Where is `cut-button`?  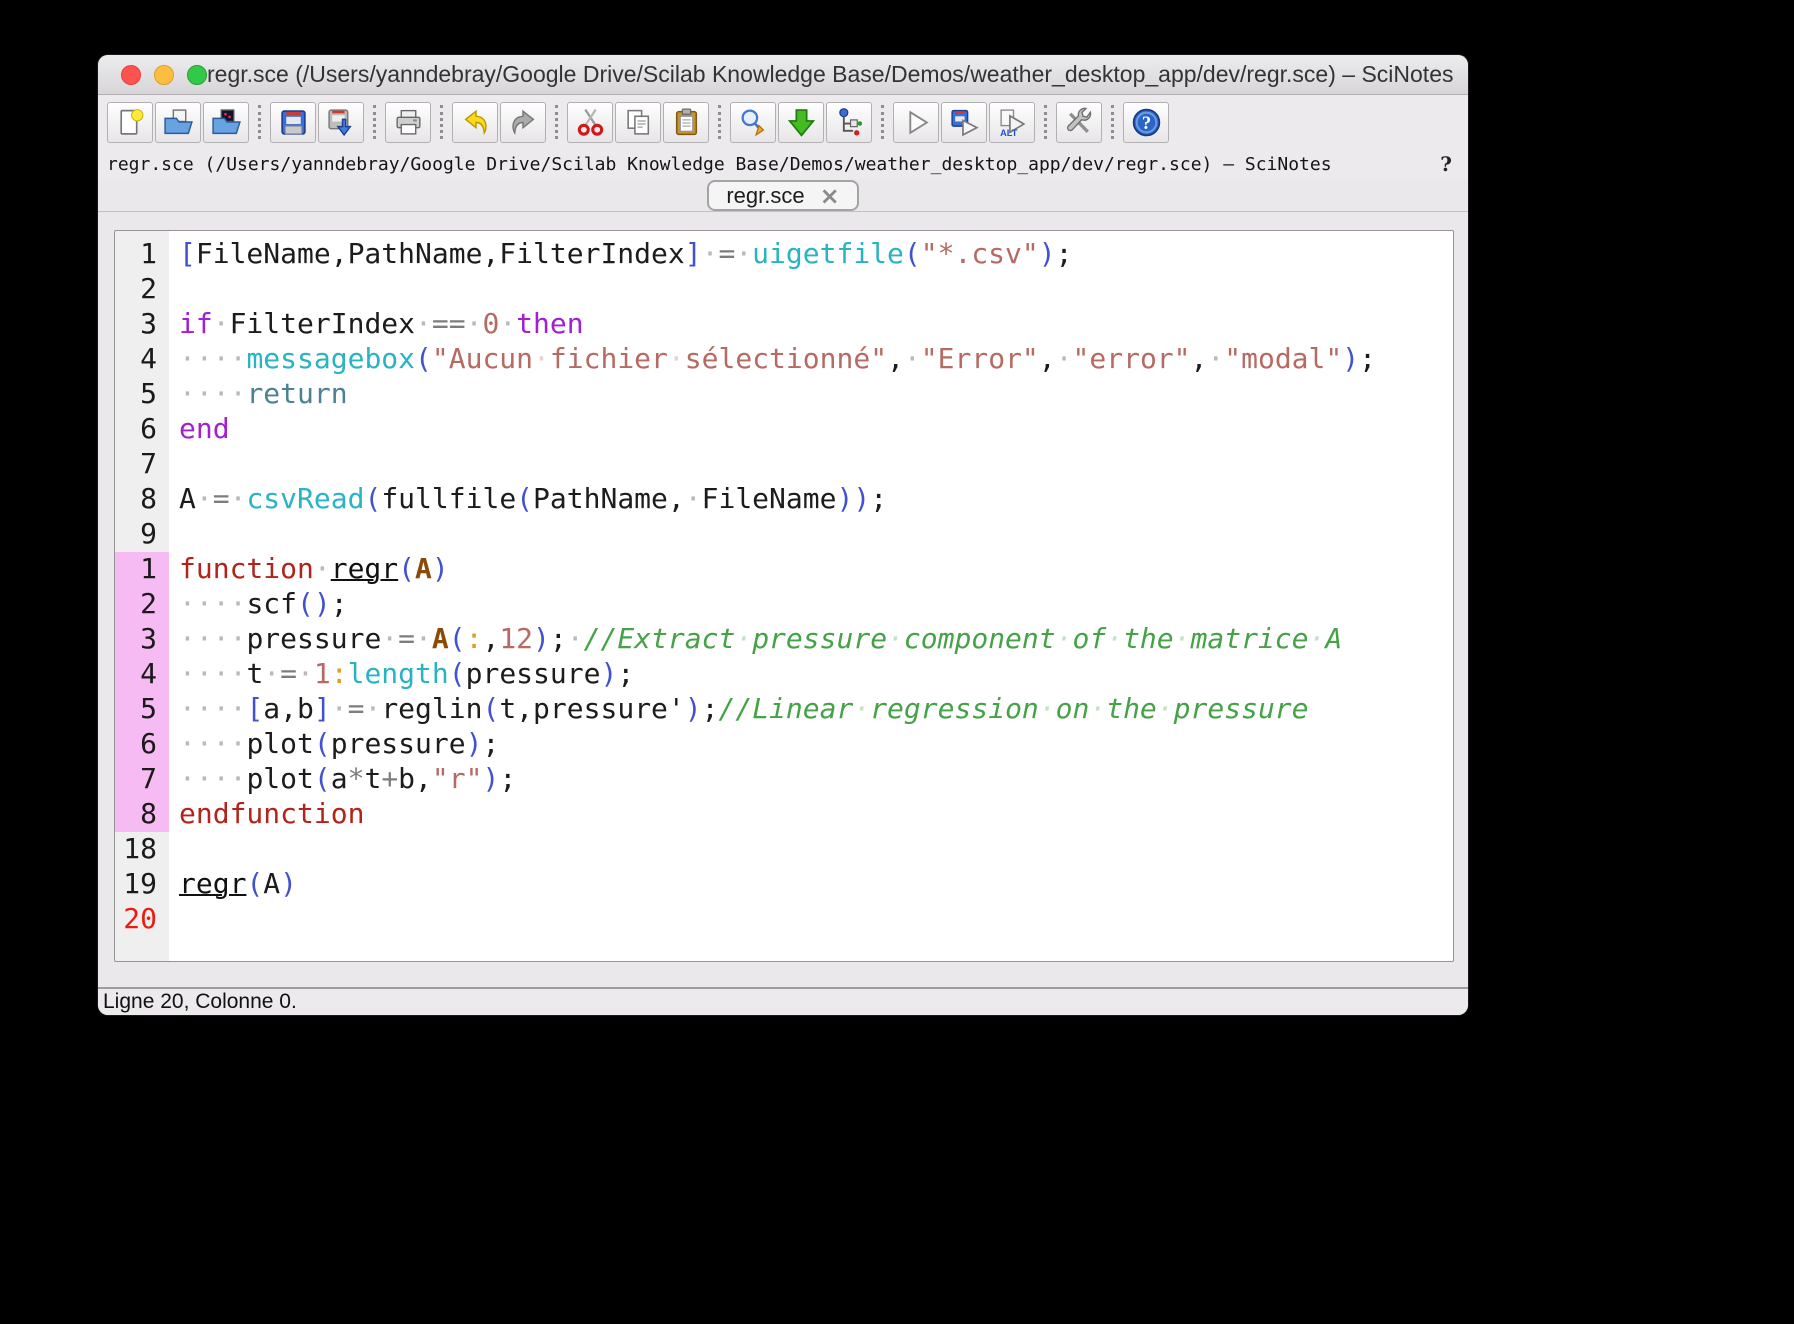 cut-button is located at coordinates (590, 122).